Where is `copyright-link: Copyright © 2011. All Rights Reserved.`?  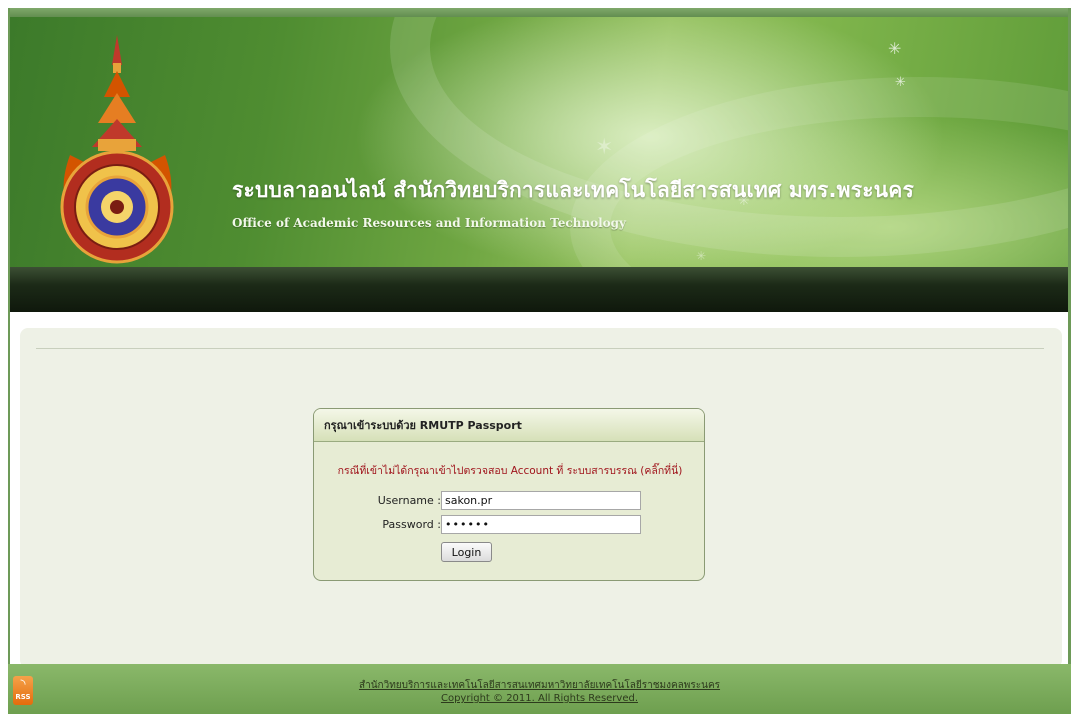 copyright-link: Copyright © 2011. All Rights Reserved. is located at coordinates (539, 698).